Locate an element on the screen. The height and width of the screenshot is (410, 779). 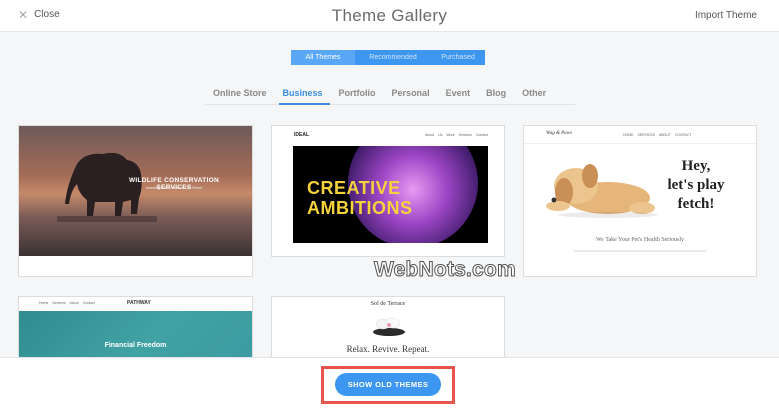
creative-line1: CREATIVE is located at coordinates (354, 188).